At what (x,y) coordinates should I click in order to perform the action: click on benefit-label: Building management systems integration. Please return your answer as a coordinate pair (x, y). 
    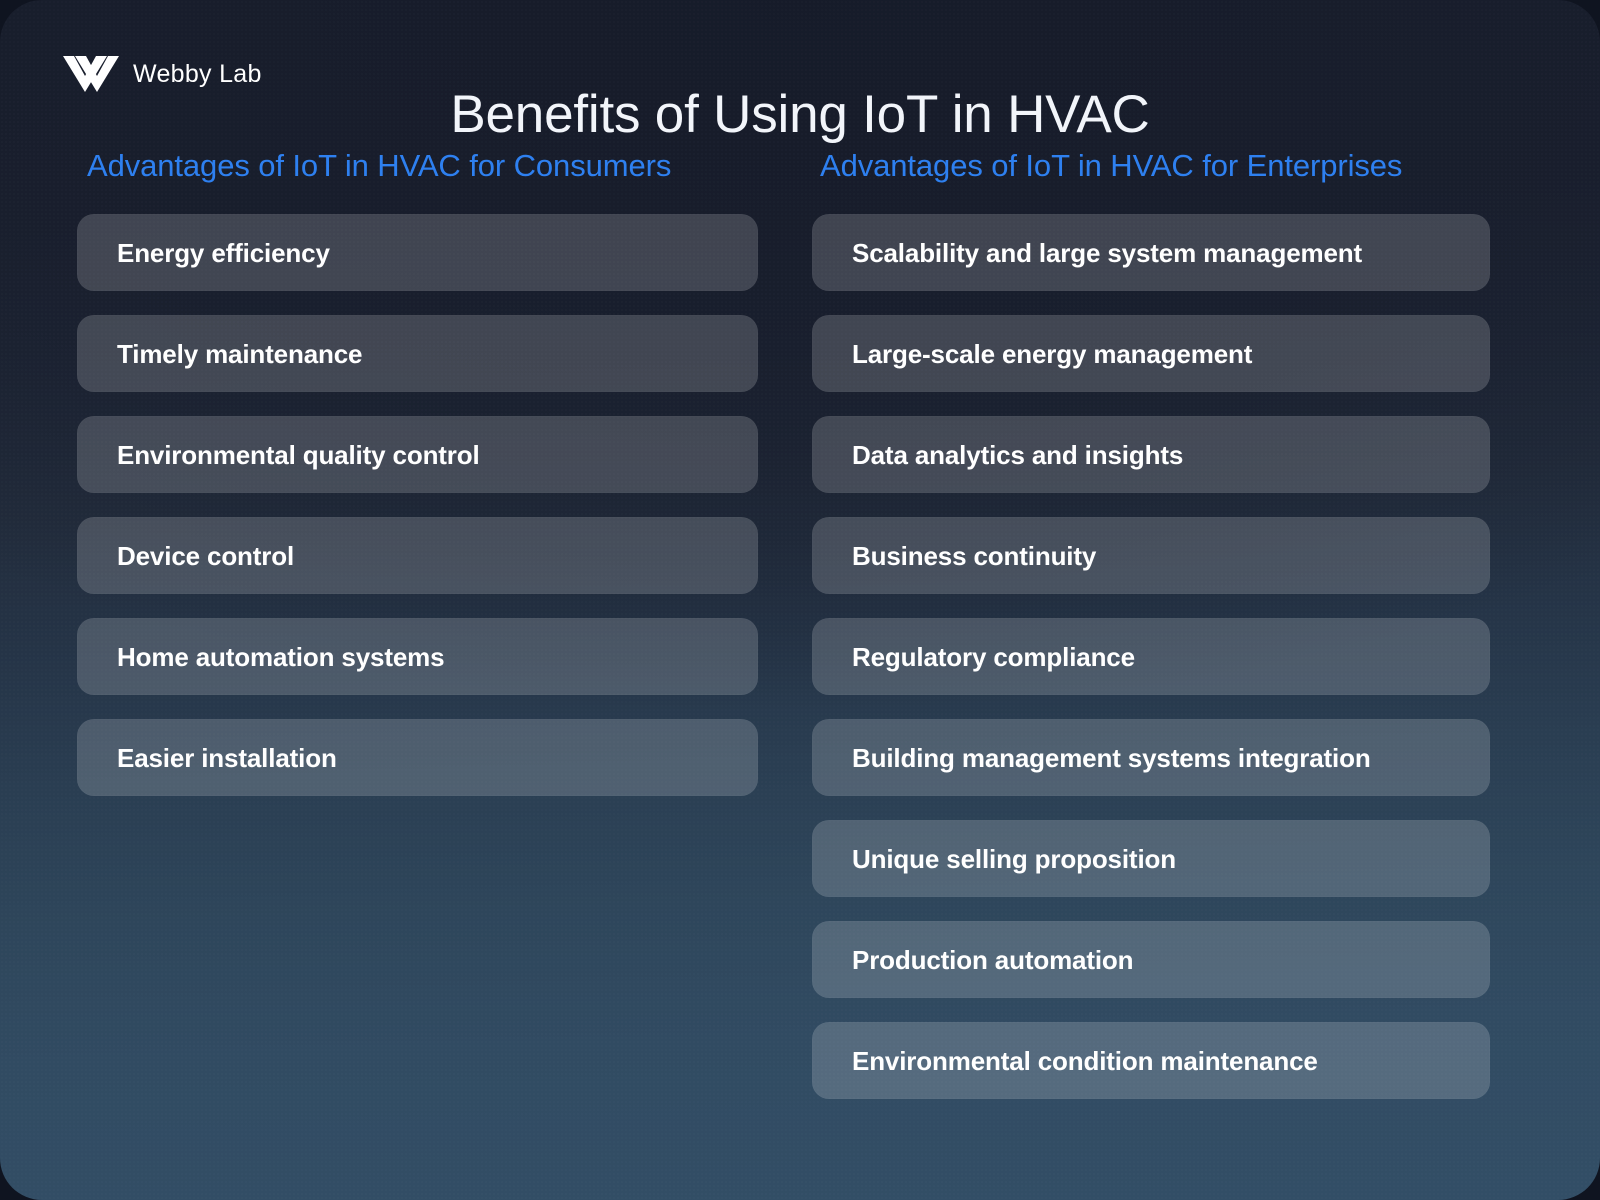
    Looking at the image, I should click on (1111, 757).